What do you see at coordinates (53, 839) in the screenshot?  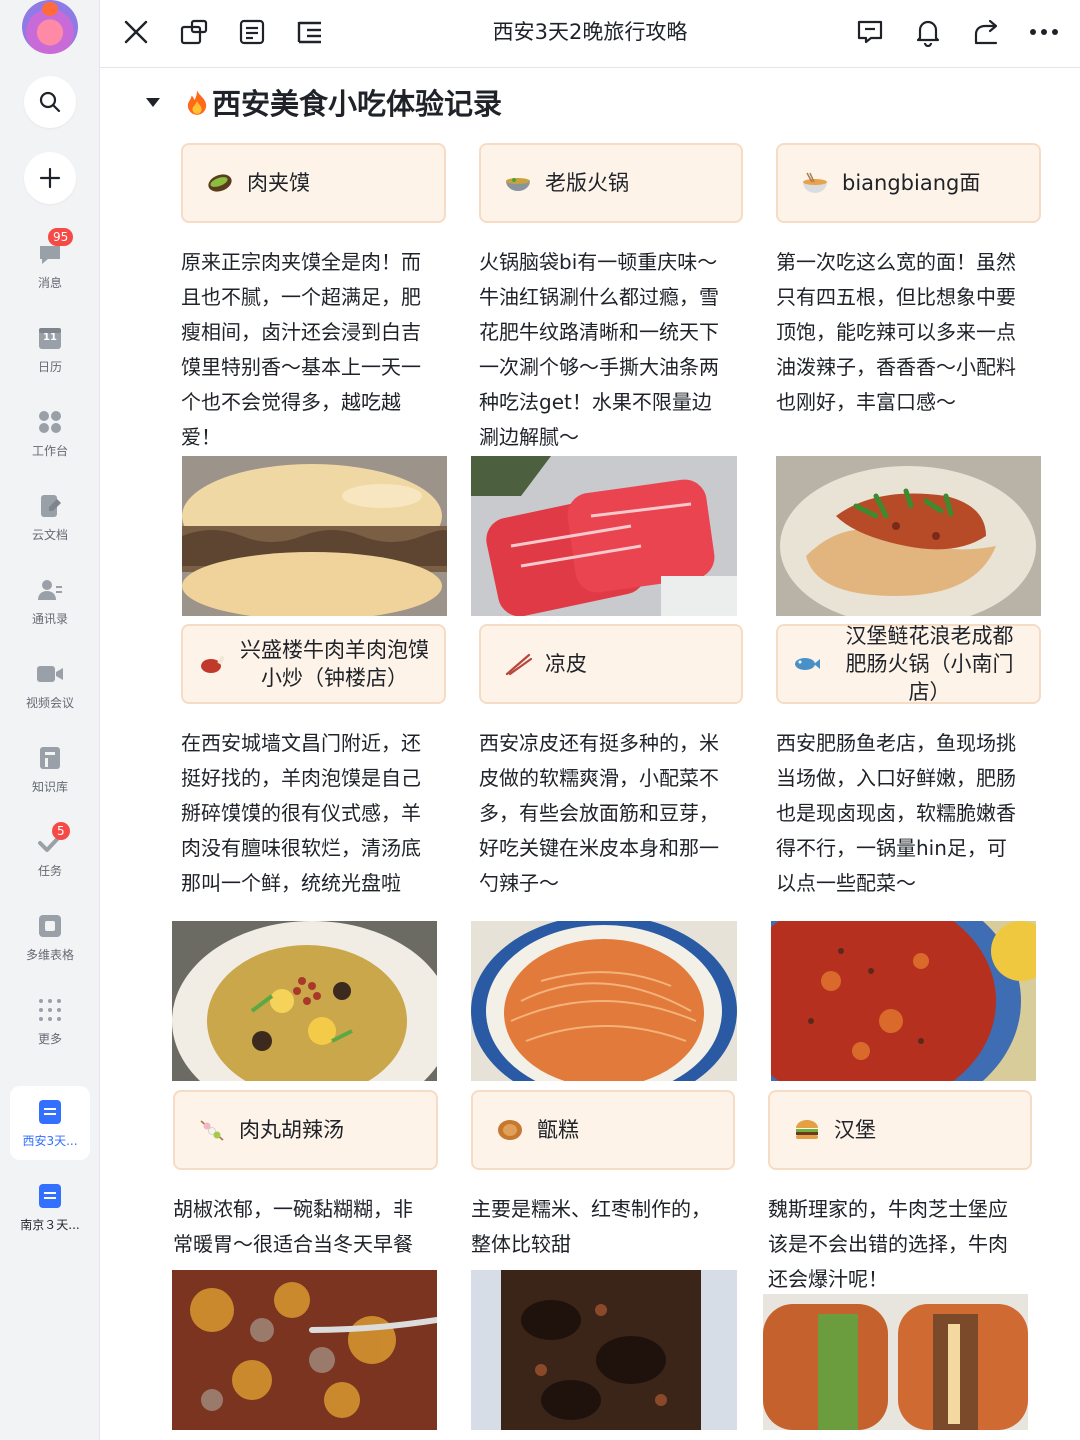 I see `task-check-icon: 5` at bounding box center [53, 839].